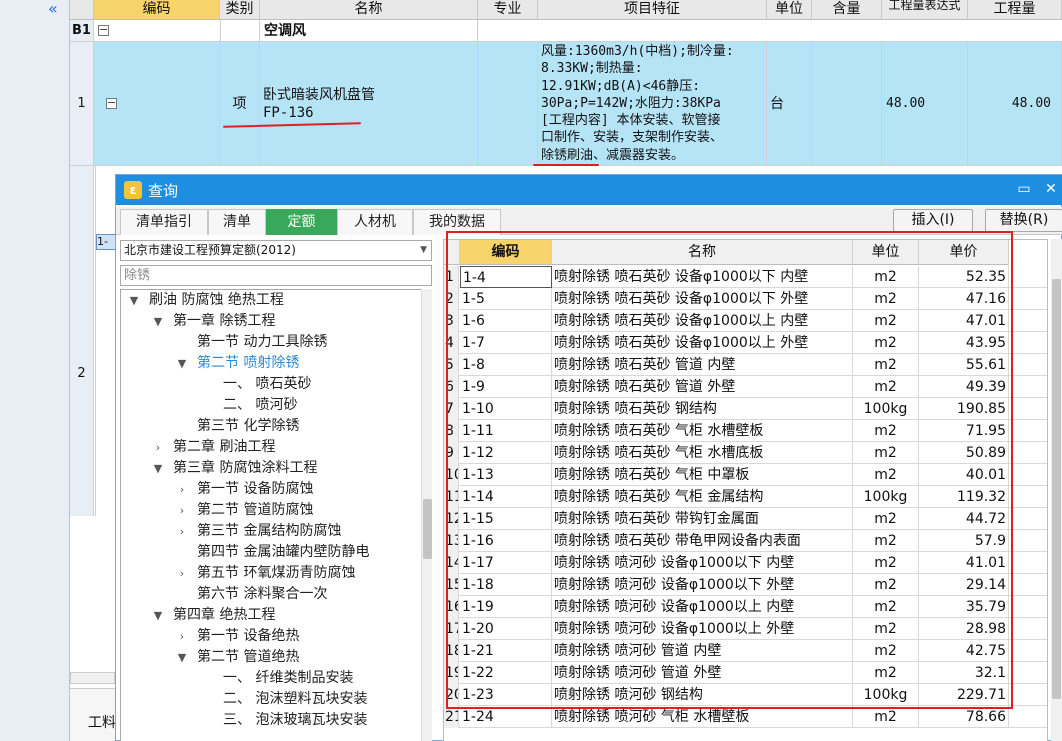  Describe the element at coordinates (745, 409) in the screenshot. I see `table-row: 7 1-10 喷射除锈 喷石英砂 钢结构 100kg 190.85` at that location.